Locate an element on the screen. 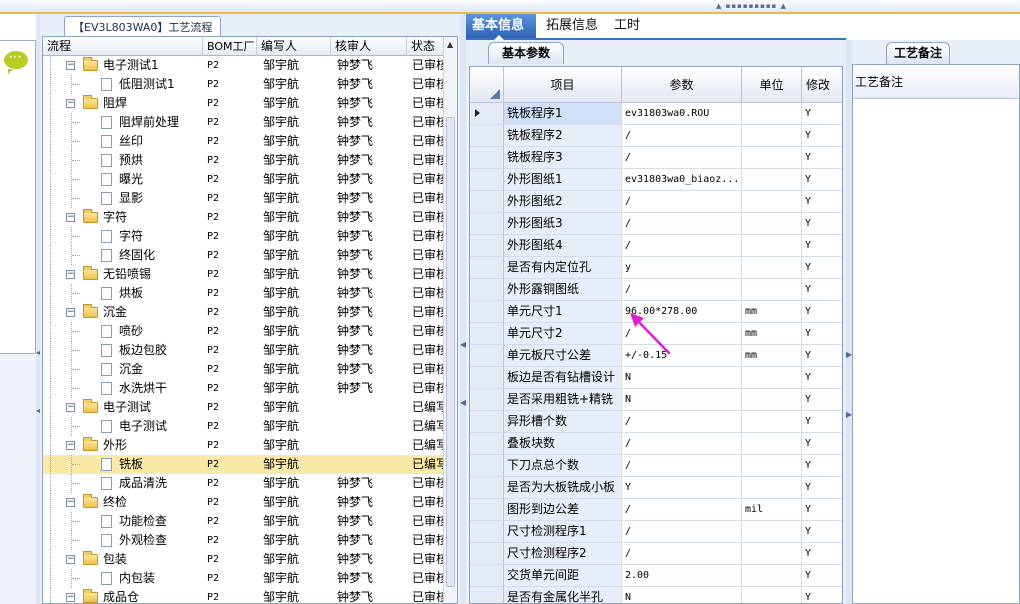 The width and height of the screenshot is (1020, 604). tree-node: 内包装 is located at coordinates (121, 578).